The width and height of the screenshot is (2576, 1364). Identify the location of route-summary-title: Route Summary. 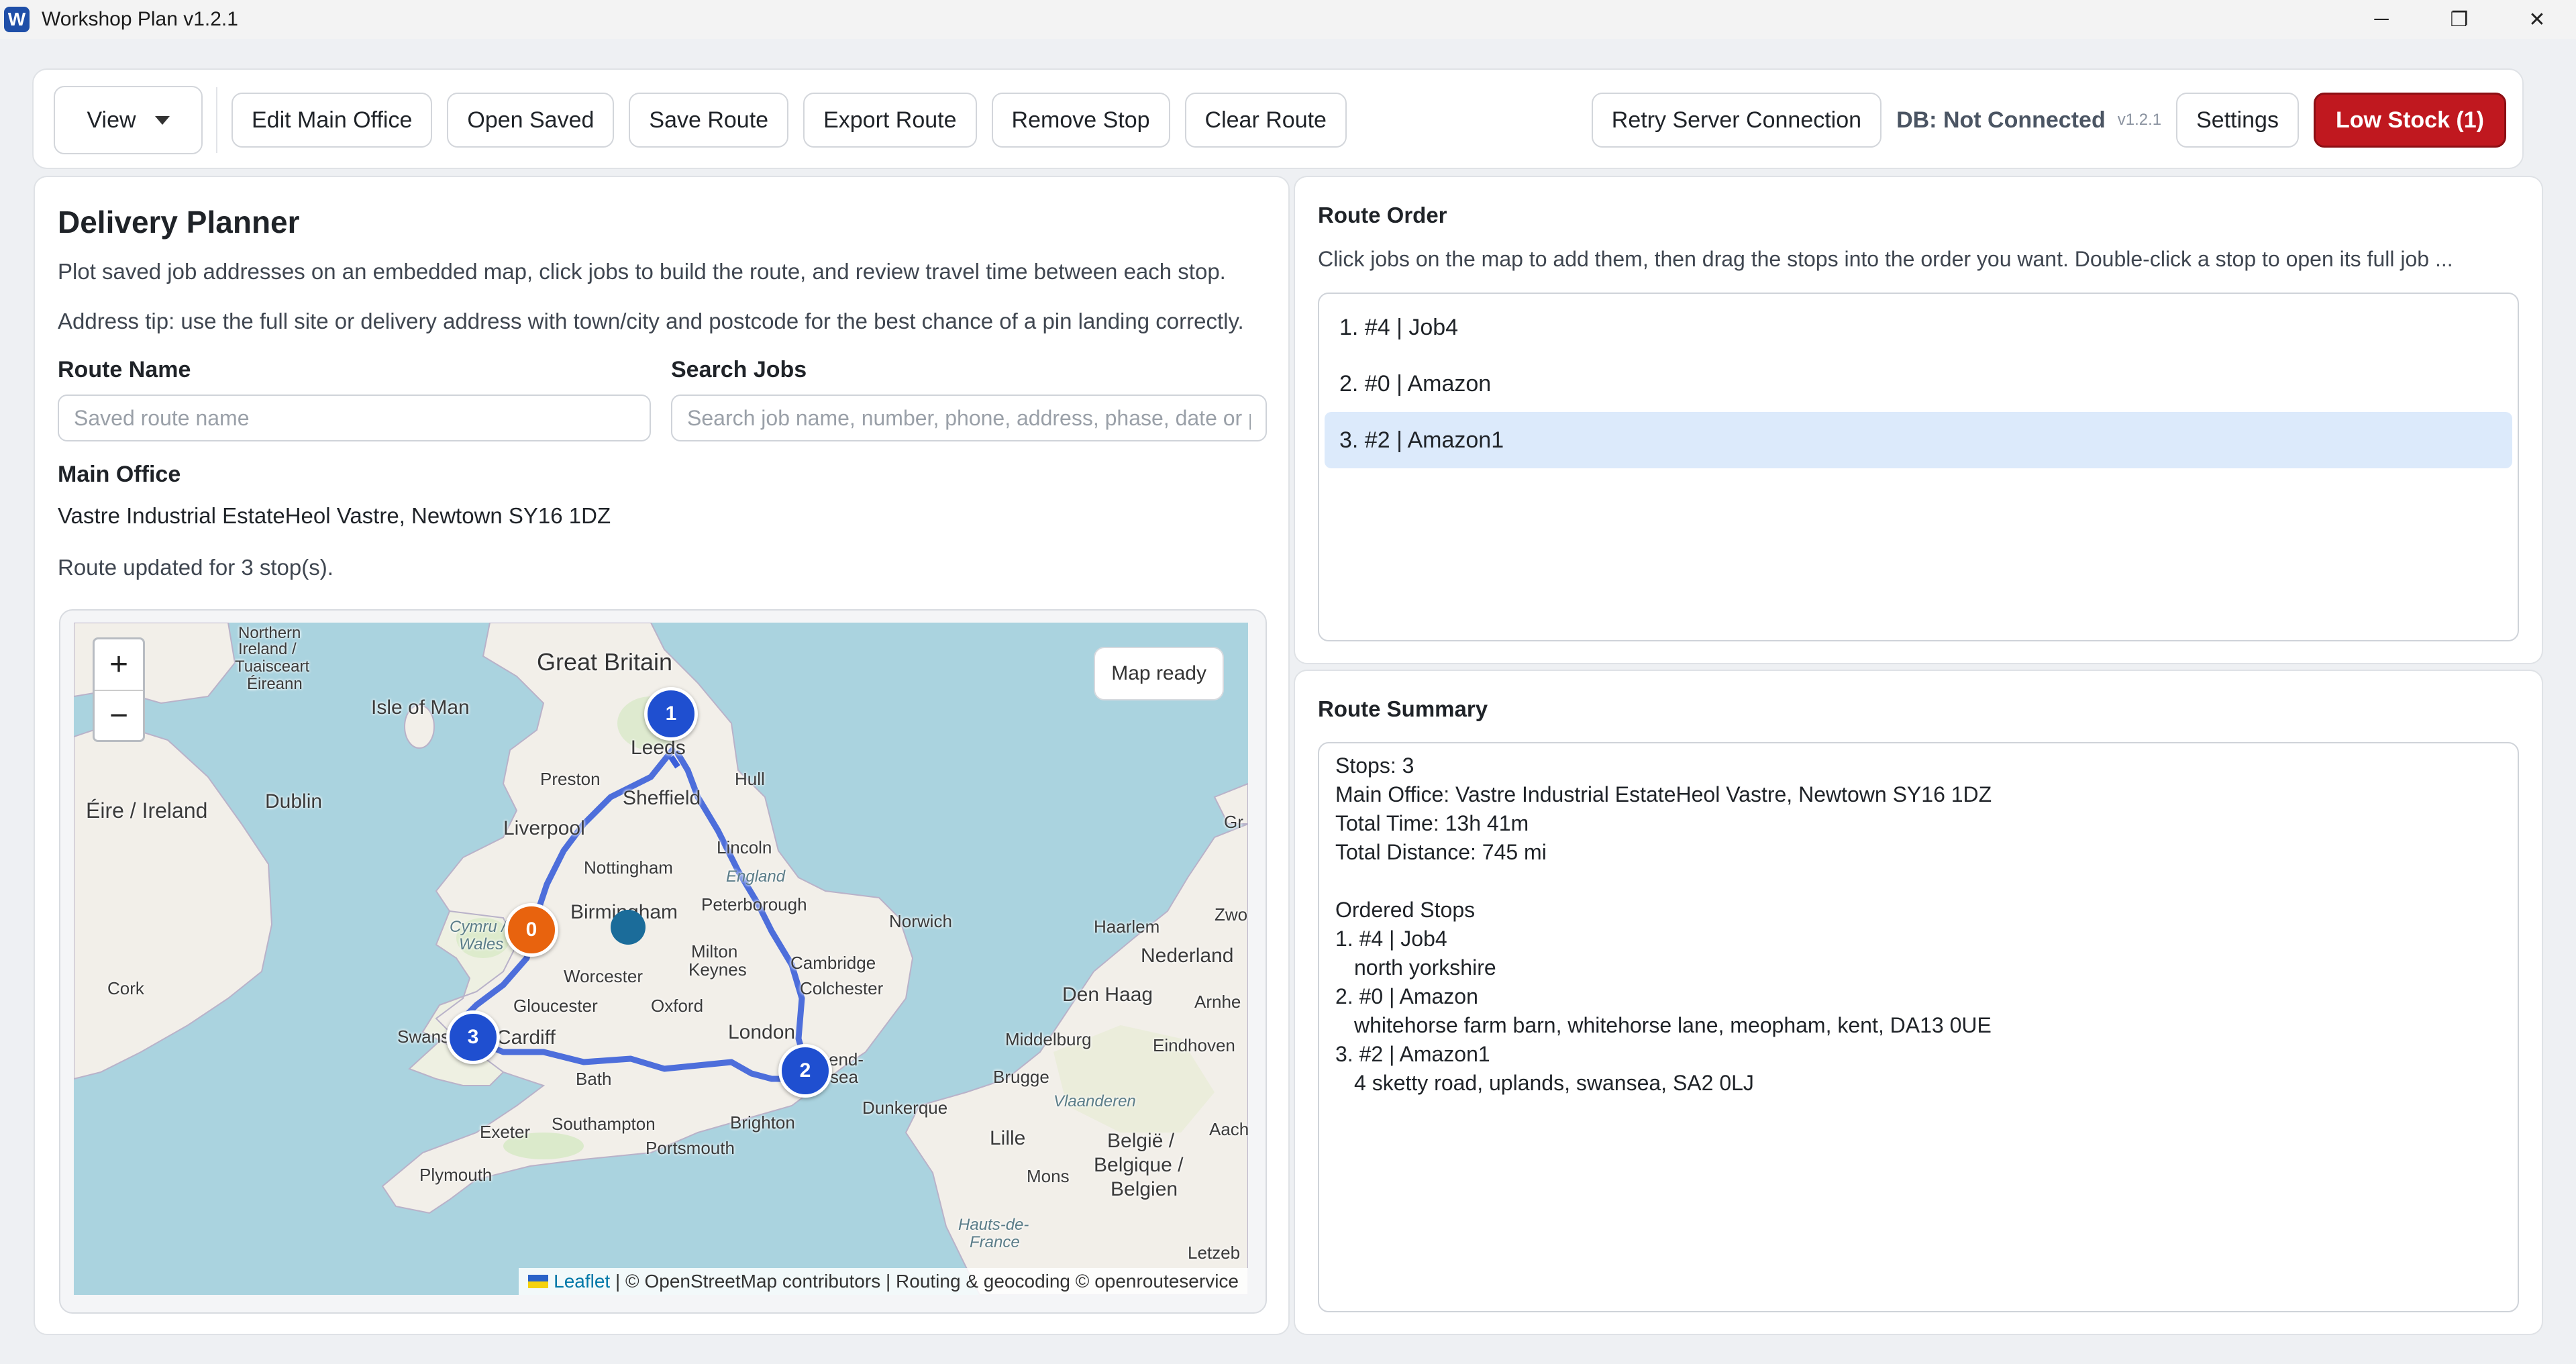
(1403, 709).